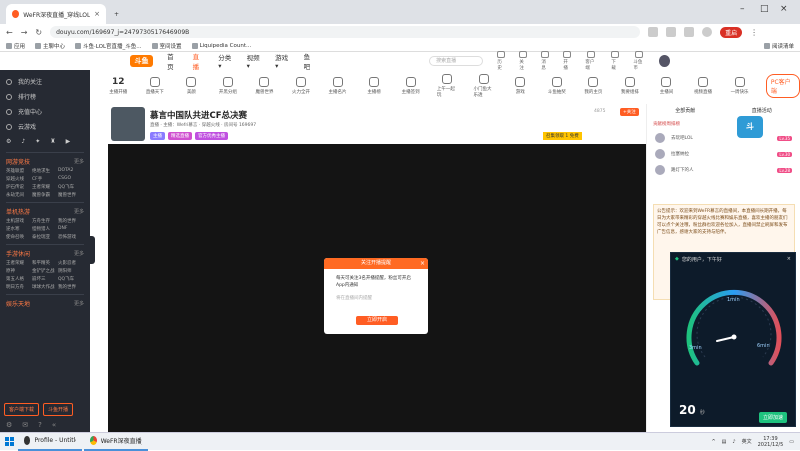 The image size is (800, 451). Describe the element at coordinates (523, 61) in the screenshot. I see `follow-button: 关注` at that location.